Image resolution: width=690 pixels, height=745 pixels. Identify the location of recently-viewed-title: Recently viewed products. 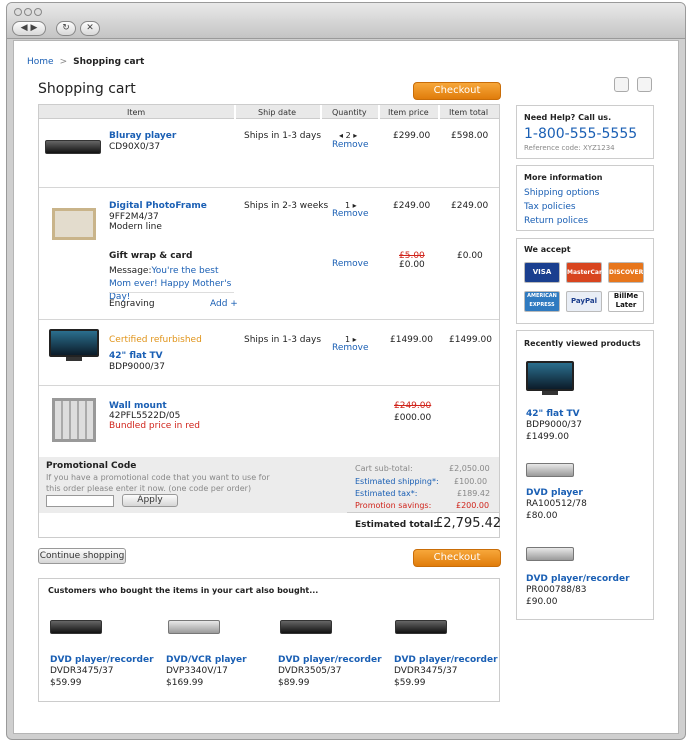
(582, 343).